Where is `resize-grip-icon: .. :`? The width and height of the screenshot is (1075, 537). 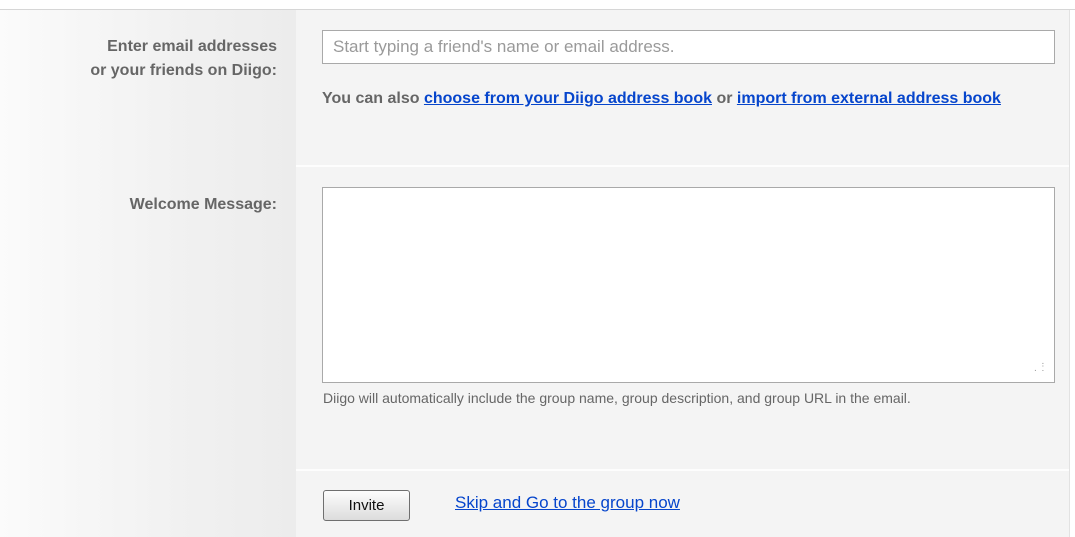
resize-grip-icon: .. : is located at coordinates (1041, 365).